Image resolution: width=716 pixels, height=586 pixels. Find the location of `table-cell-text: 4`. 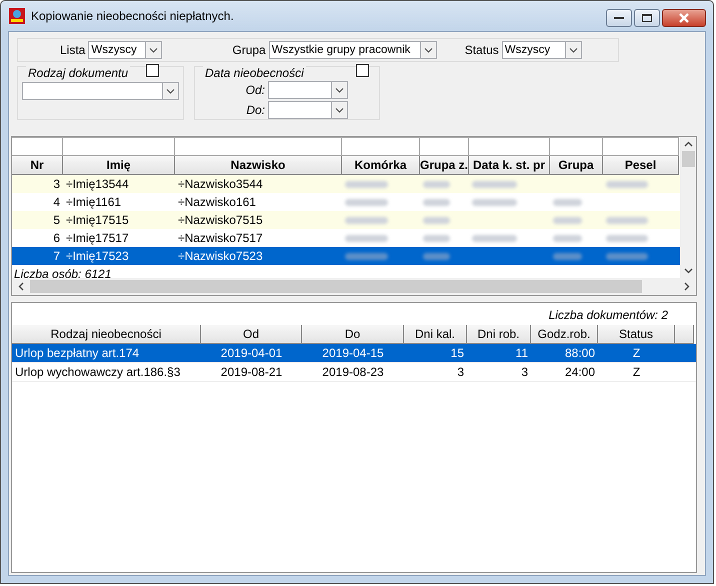

table-cell-text: 4 is located at coordinates (56, 202).